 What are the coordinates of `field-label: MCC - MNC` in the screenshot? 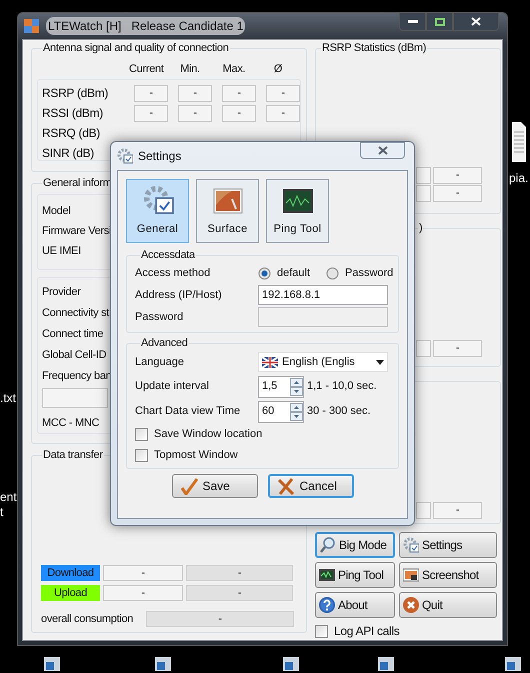 It's located at (71, 423).